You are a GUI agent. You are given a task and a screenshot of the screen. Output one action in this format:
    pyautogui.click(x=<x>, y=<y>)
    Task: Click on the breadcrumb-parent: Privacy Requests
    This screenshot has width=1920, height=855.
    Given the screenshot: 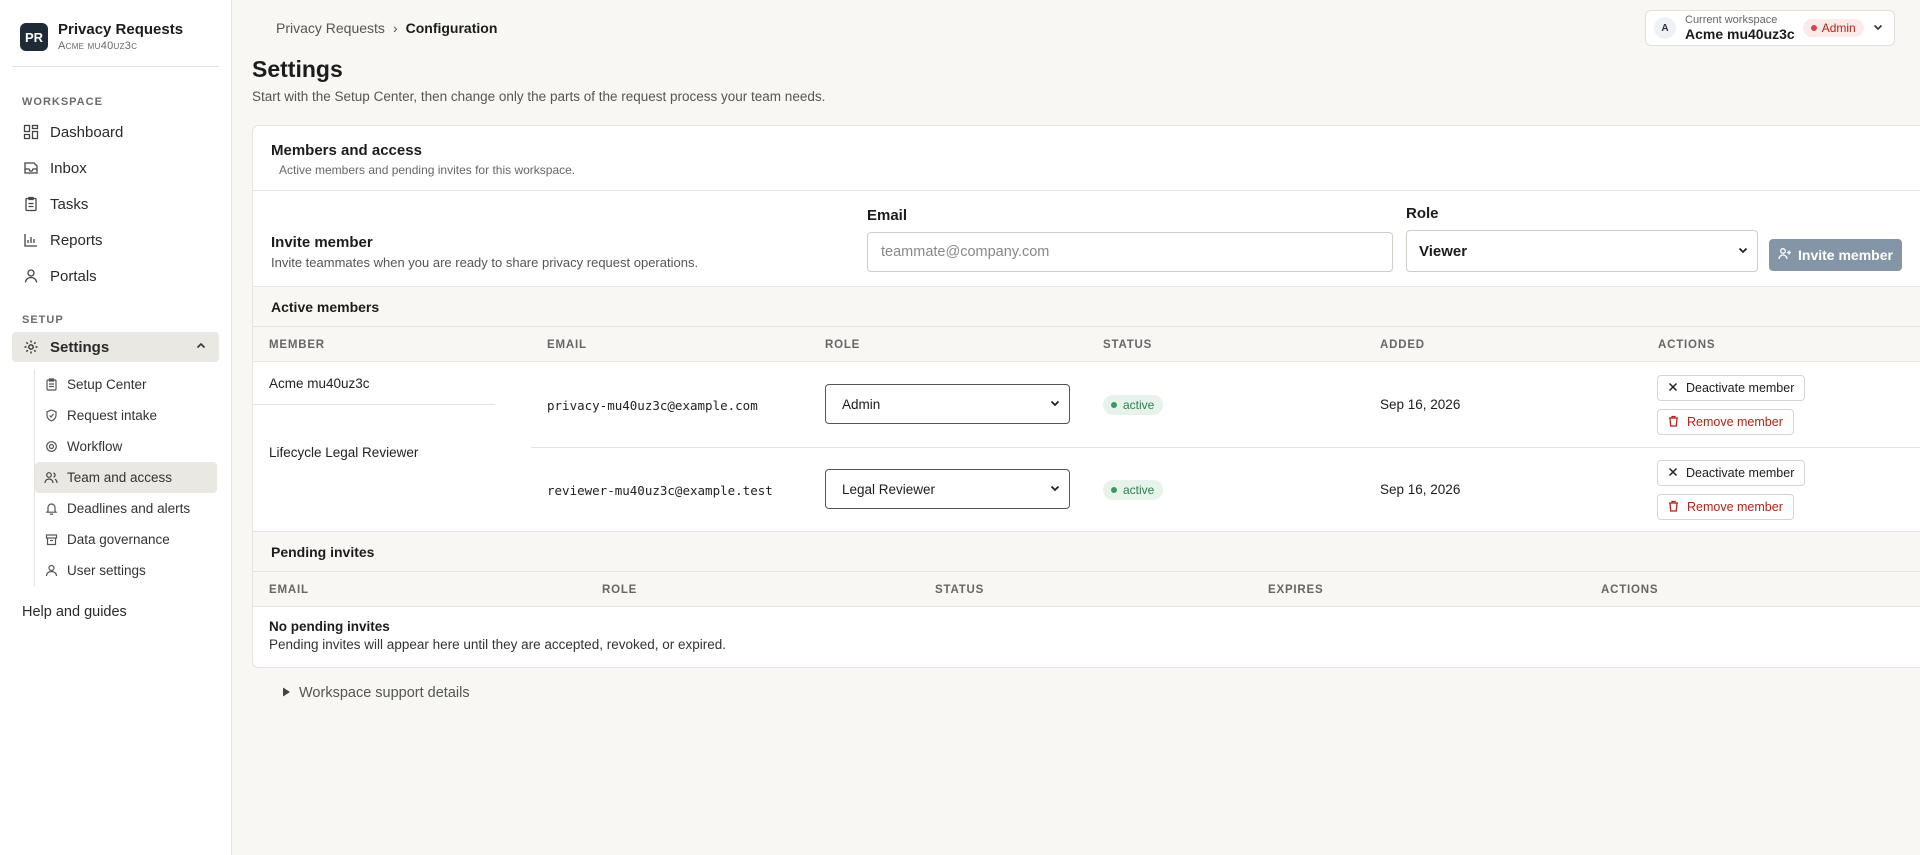 What is the action you would take?
    pyautogui.click(x=330, y=28)
    